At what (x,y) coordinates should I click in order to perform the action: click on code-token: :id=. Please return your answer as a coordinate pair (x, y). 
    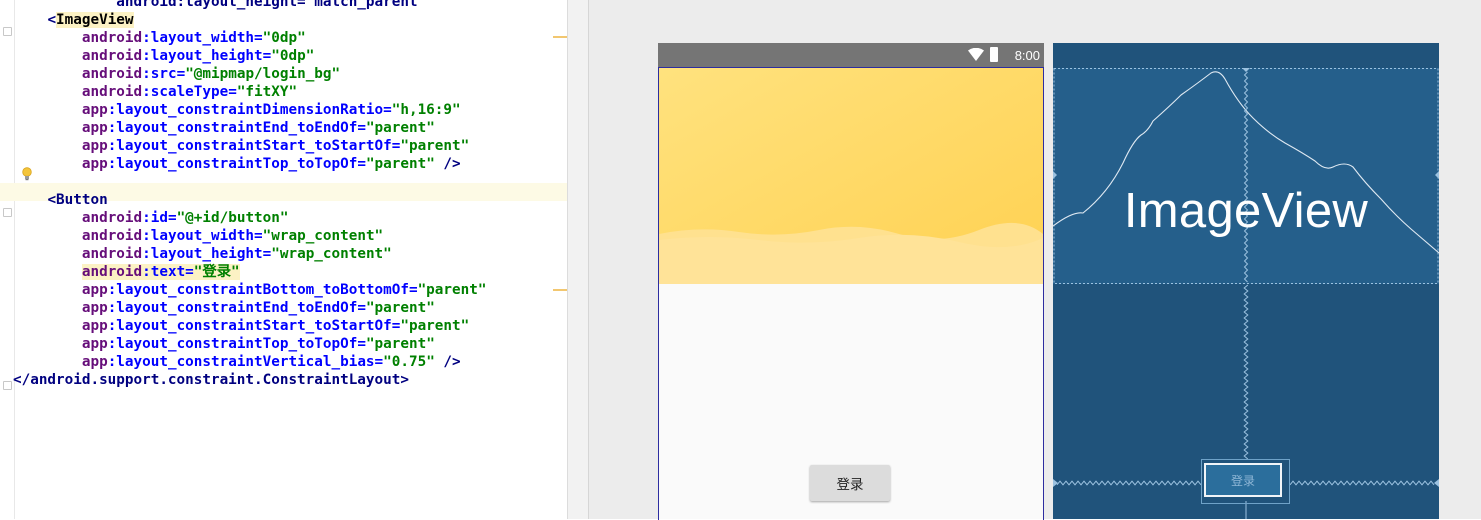
    Looking at the image, I should click on (159, 218).